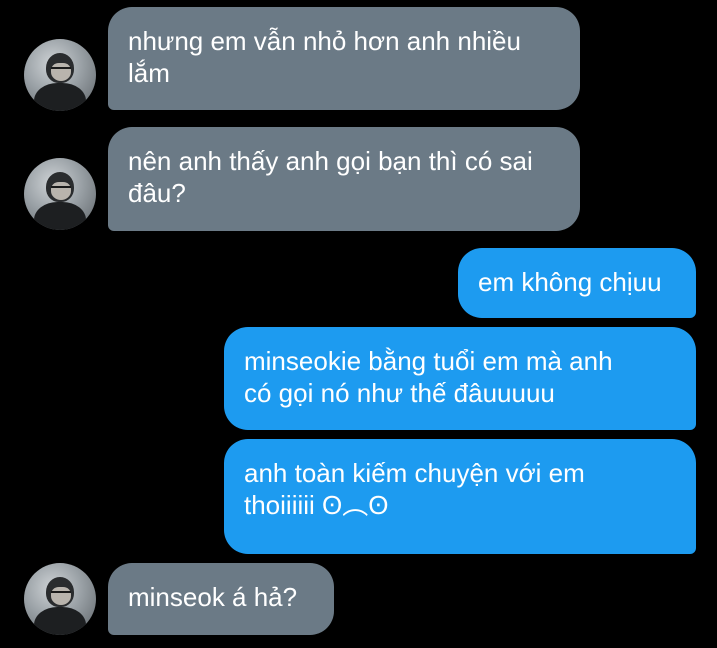  Describe the element at coordinates (221, 599) in the screenshot. I see `message-bubble-received: minseok á hả?` at that location.